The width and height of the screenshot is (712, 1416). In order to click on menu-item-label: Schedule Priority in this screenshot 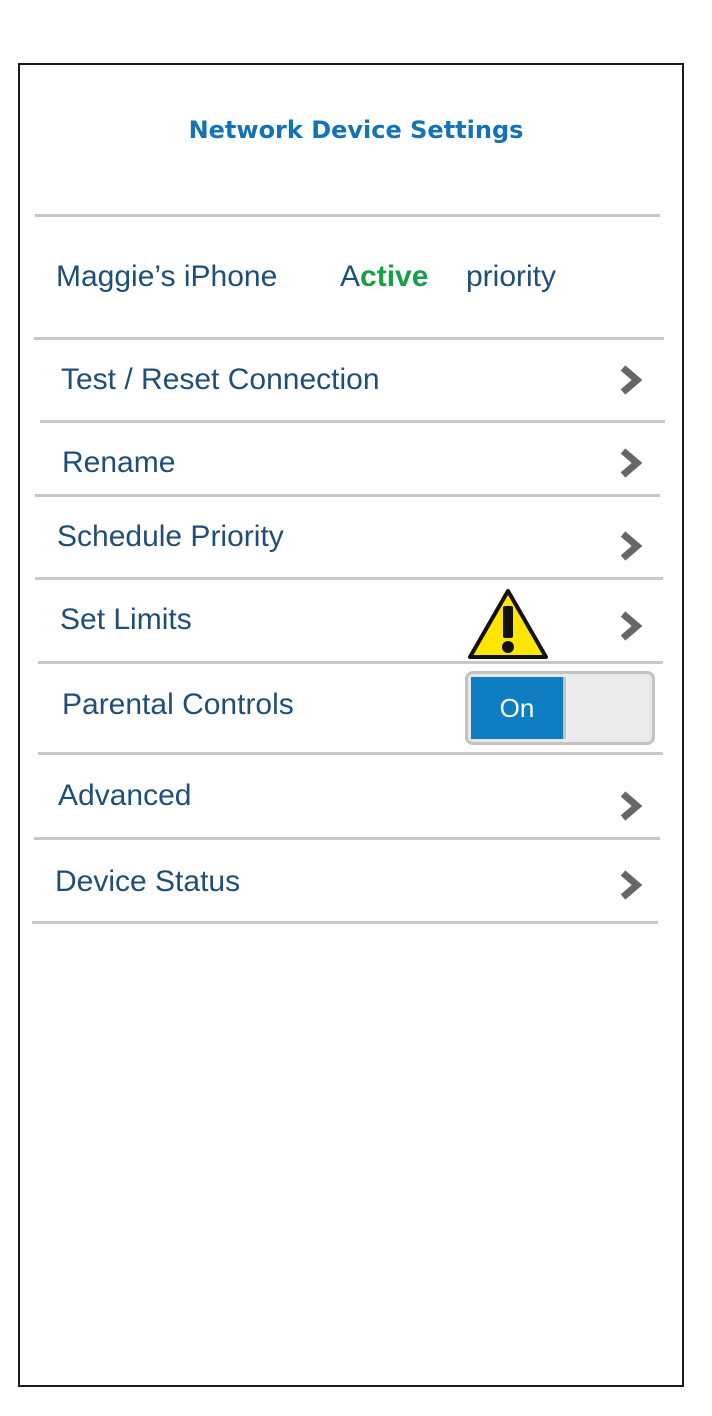, I will do `click(170, 536)`.